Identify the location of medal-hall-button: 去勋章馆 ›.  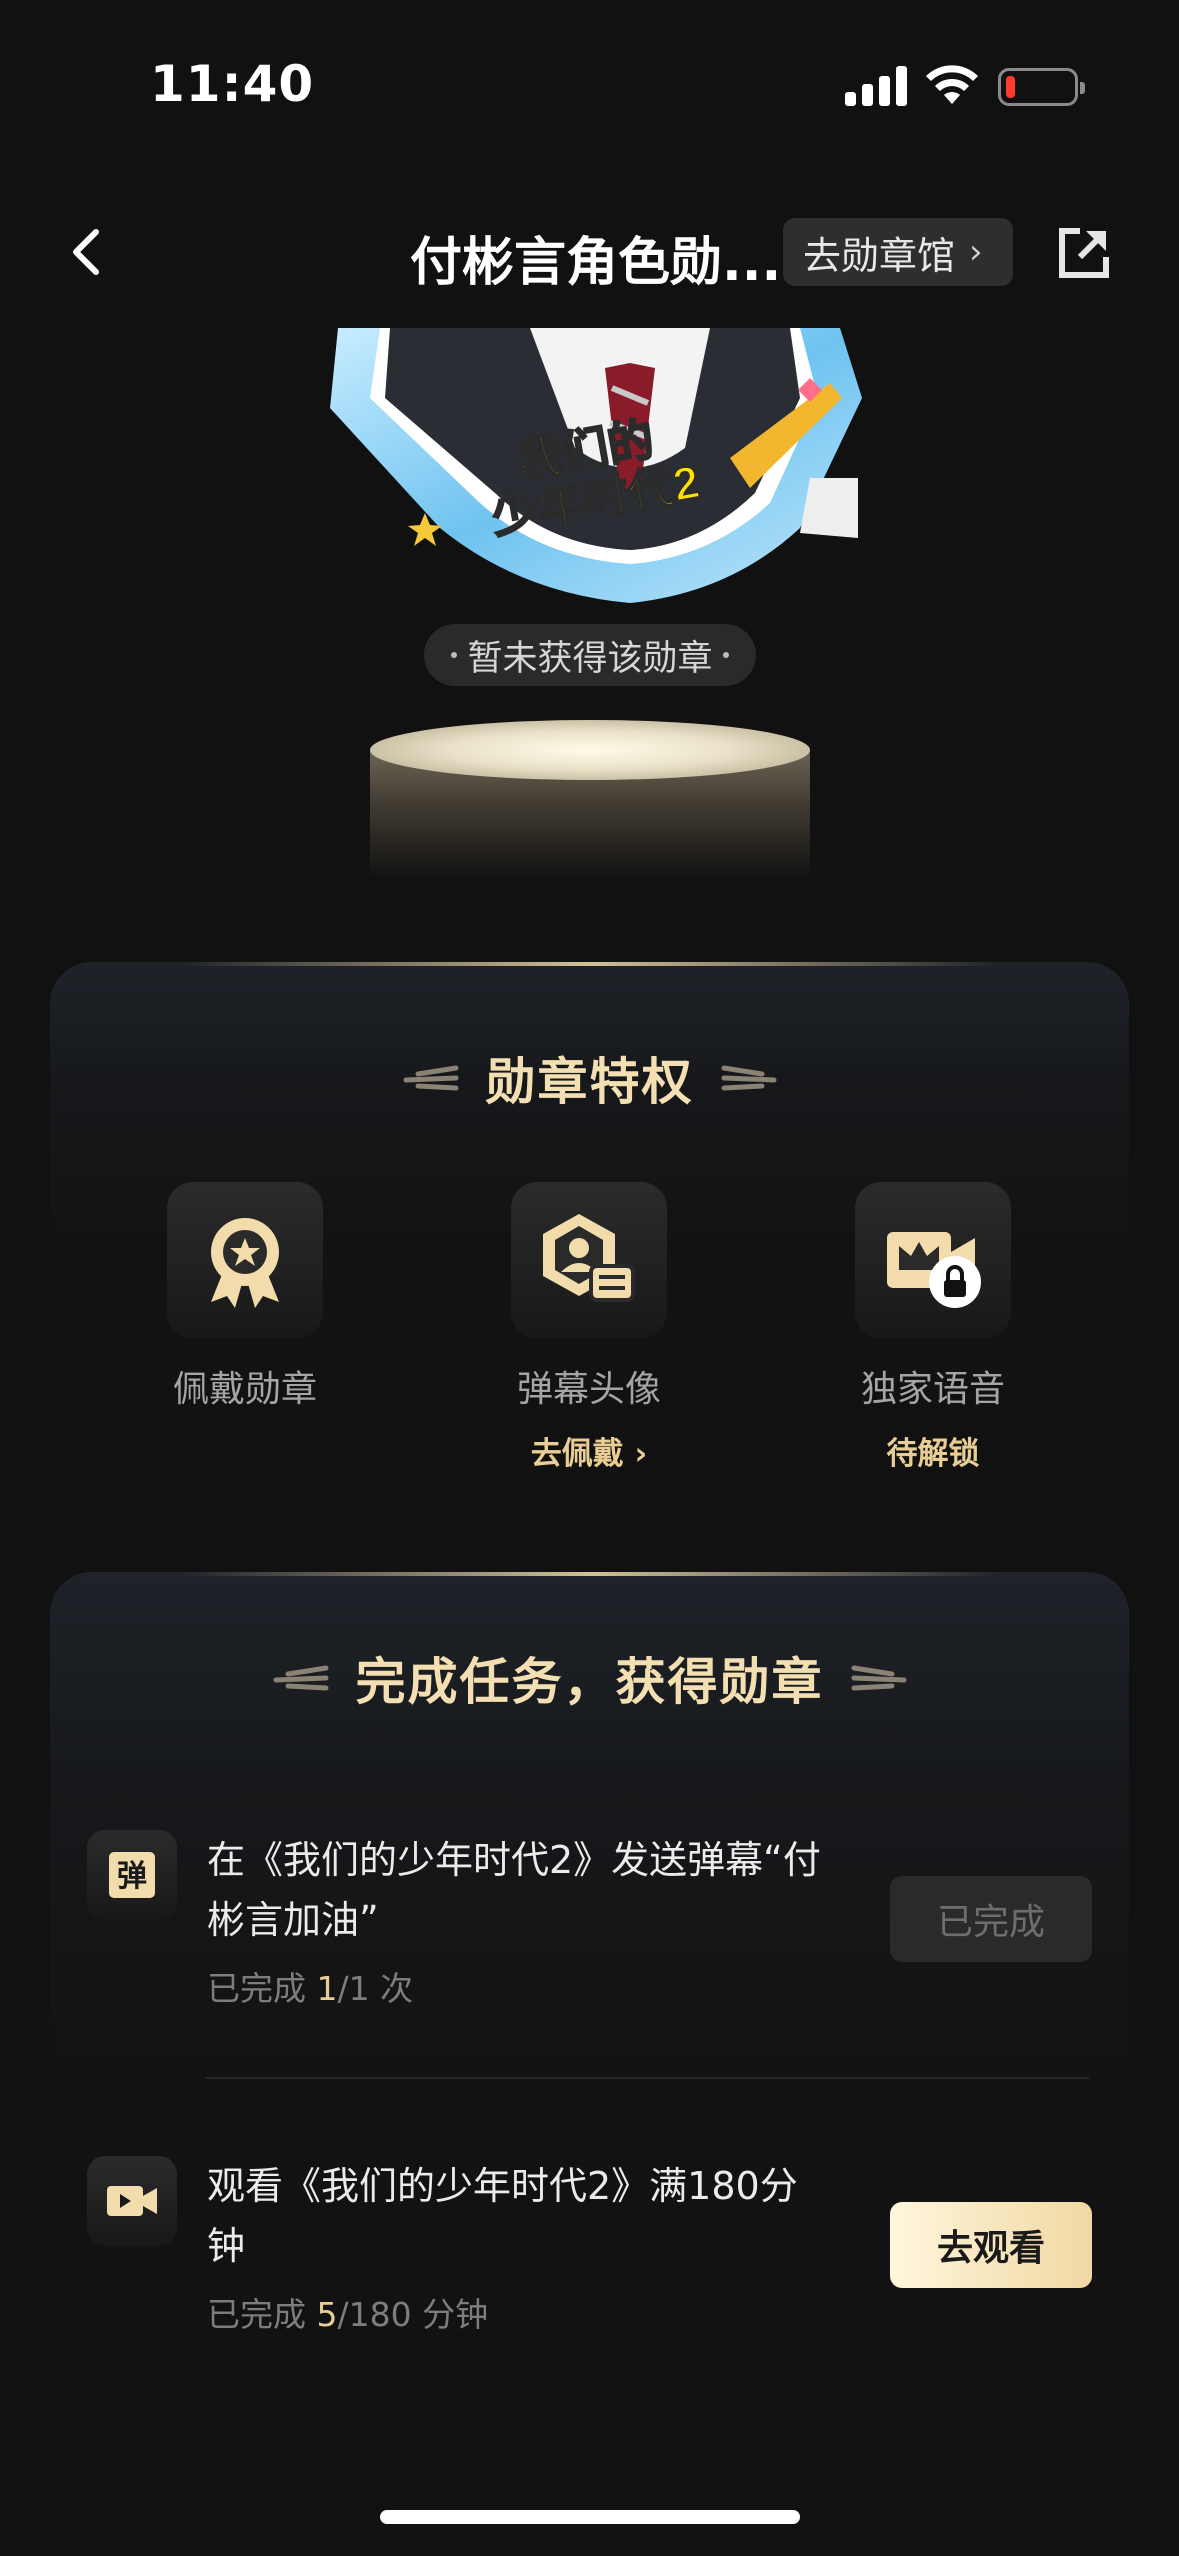
(898, 252).